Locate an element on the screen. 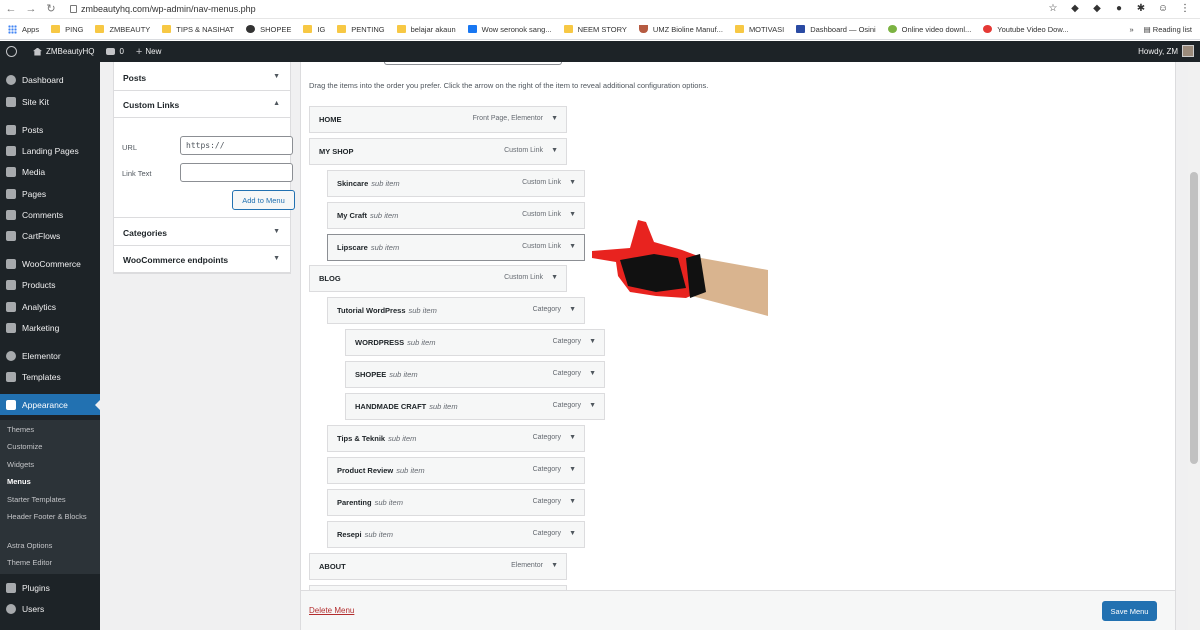 The width and height of the screenshot is (1200, 630). menu-item-skincare: Skincare sub item Custom Link ▼ is located at coordinates (456, 183).